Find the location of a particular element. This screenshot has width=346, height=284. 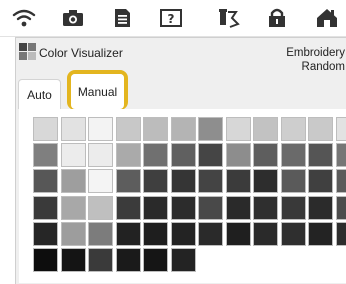

tab-manual: Manual is located at coordinates (97, 91).